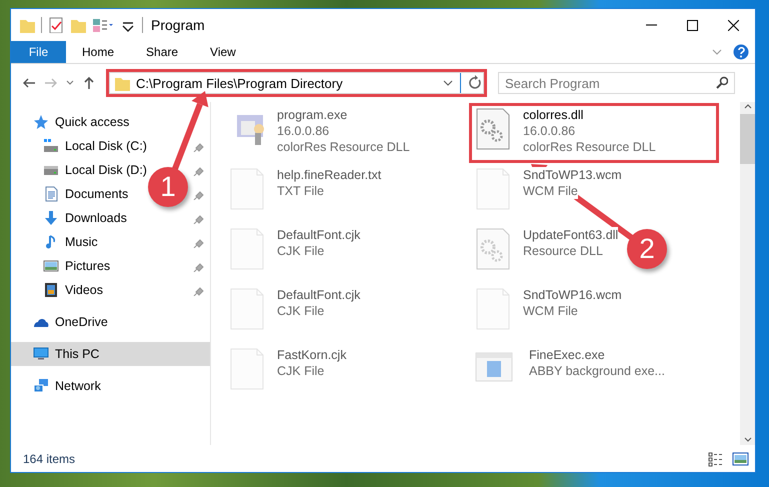  What do you see at coordinates (741, 52) in the screenshot?
I see `help-icon` at bounding box center [741, 52].